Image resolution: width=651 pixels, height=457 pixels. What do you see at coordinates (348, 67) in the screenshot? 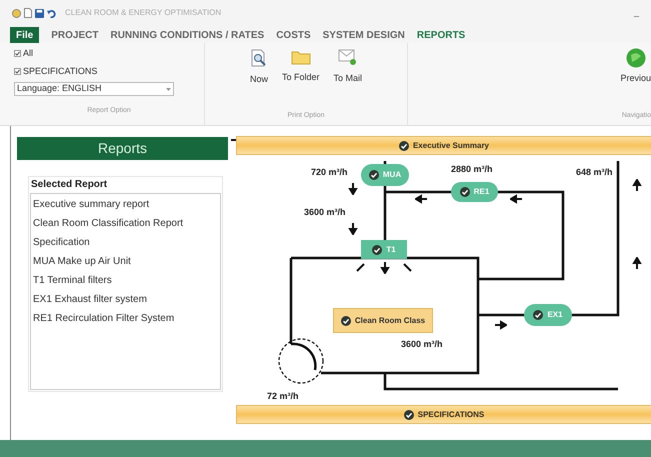
I see `print-button: To Mail` at bounding box center [348, 67].